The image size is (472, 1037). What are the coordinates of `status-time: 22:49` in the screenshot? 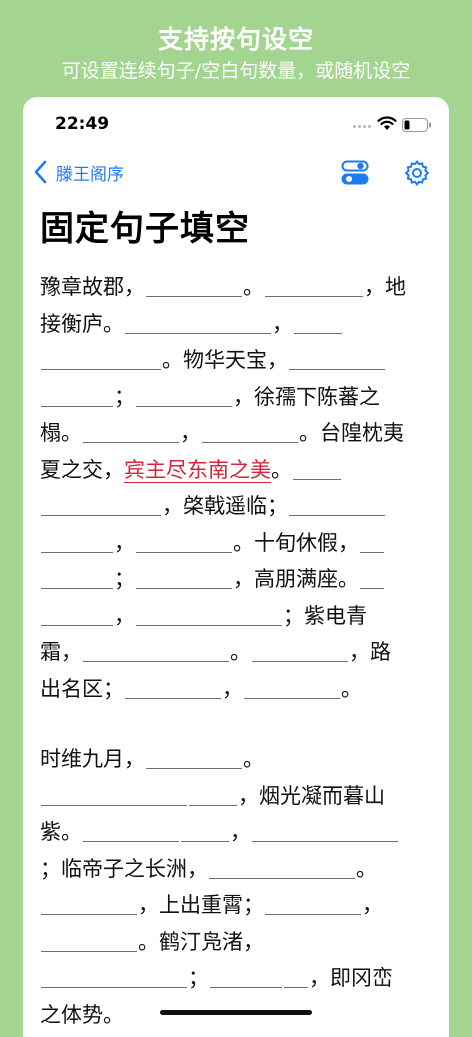 It's located at (82, 124).